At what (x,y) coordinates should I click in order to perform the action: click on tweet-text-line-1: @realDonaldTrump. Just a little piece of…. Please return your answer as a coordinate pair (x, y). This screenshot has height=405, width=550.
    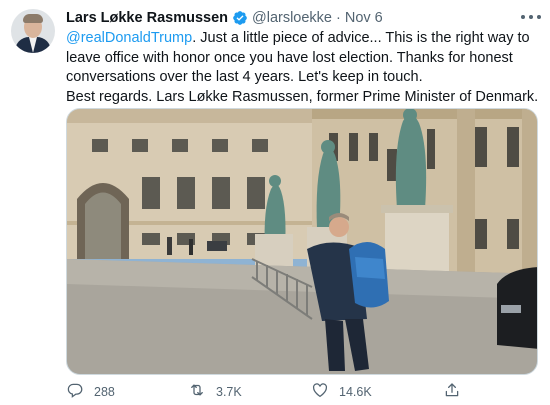
    Looking at the image, I should click on (301, 39).